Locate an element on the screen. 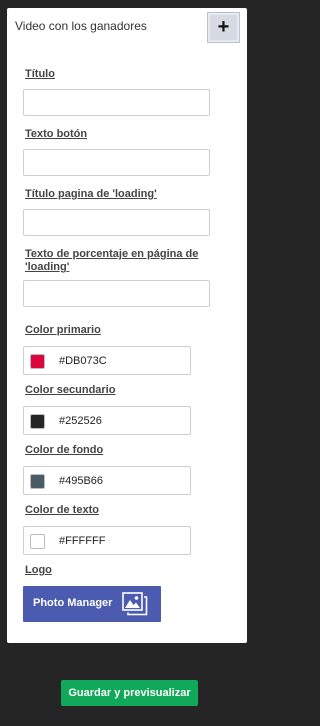 The height and width of the screenshot is (726, 320). titulo-loading-label: Título pagina de 'loading' is located at coordinates (91, 194).